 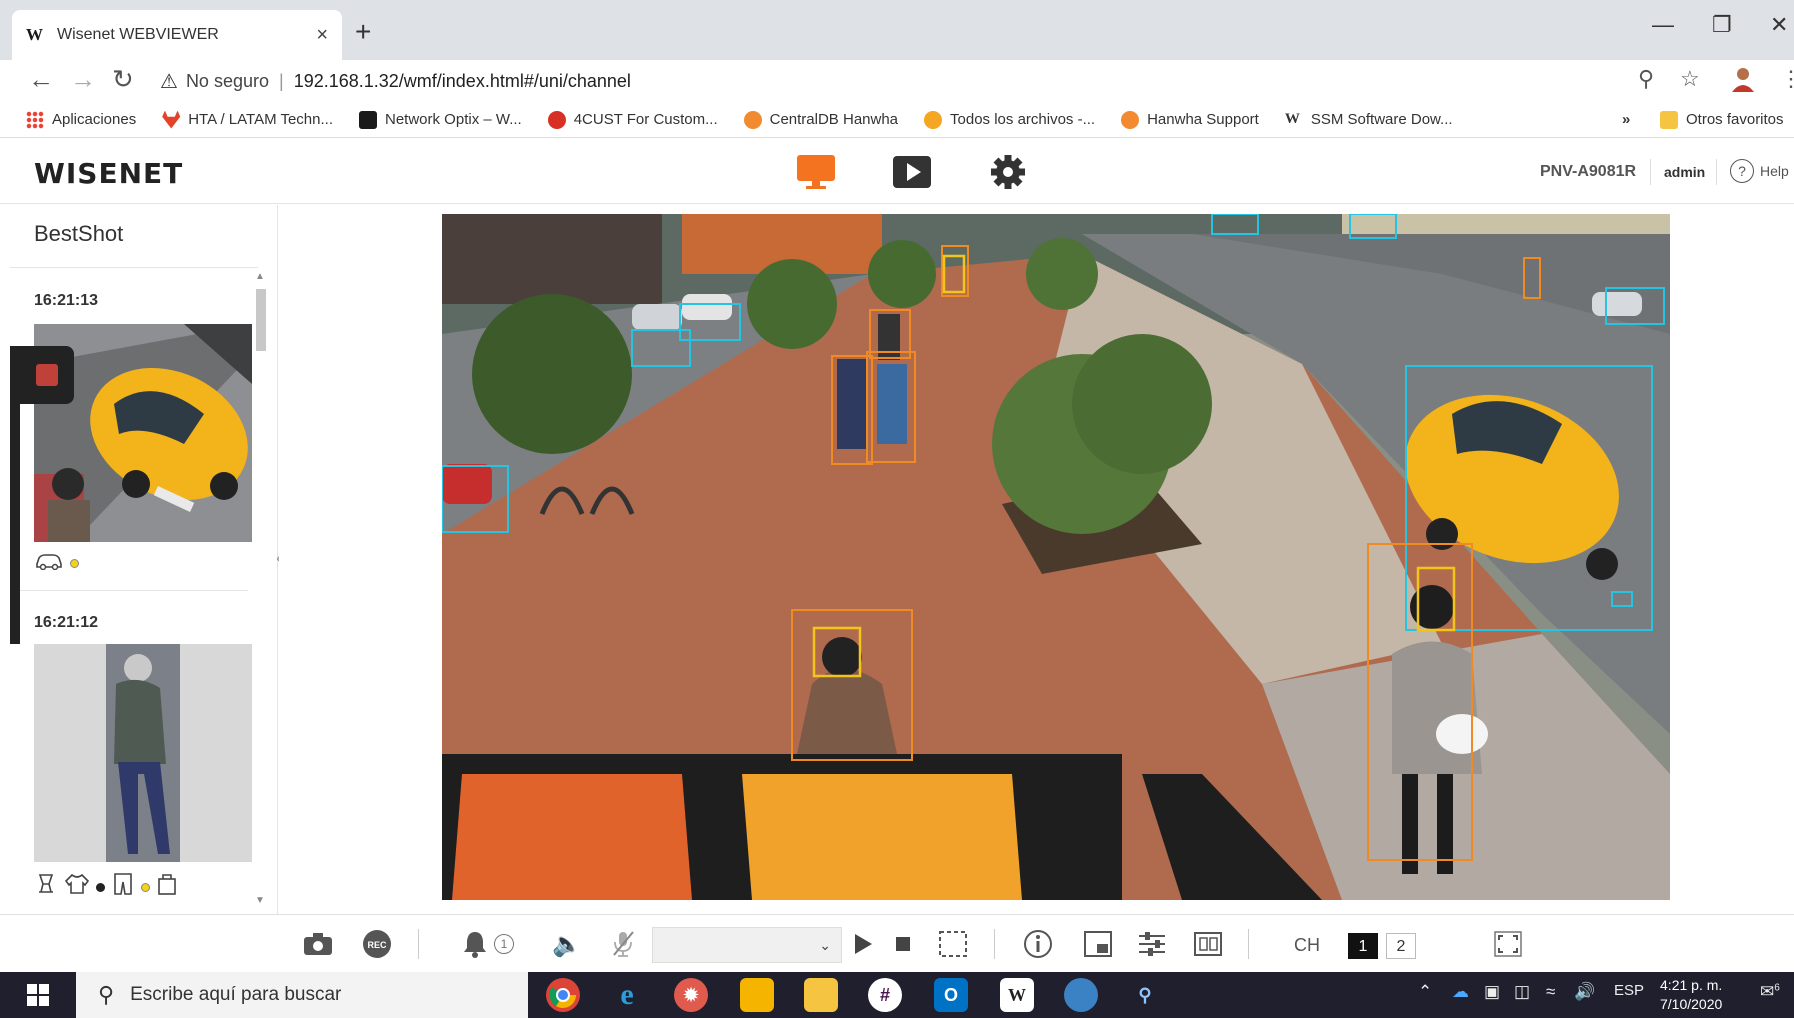 What do you see at coordinates (138, 34) in the screenshot?
I see `tab-title: Wisenet WEBVIEWER` at bounding box center [138, 34].